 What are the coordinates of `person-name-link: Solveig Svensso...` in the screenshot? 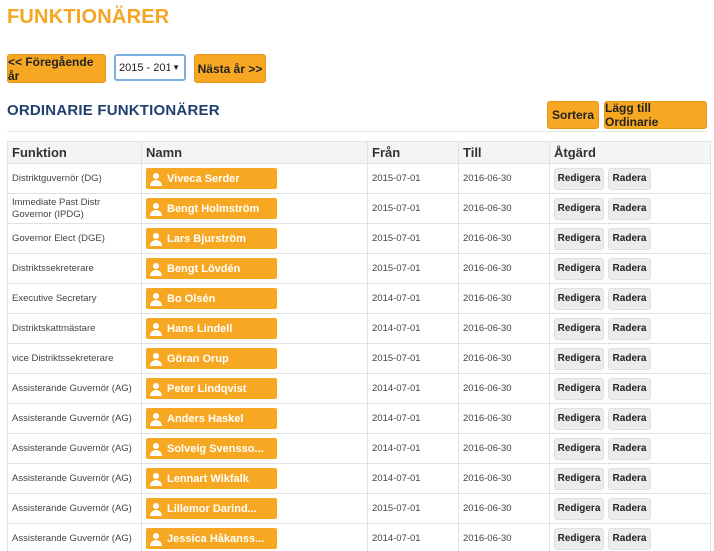 It's located at (211, 448).